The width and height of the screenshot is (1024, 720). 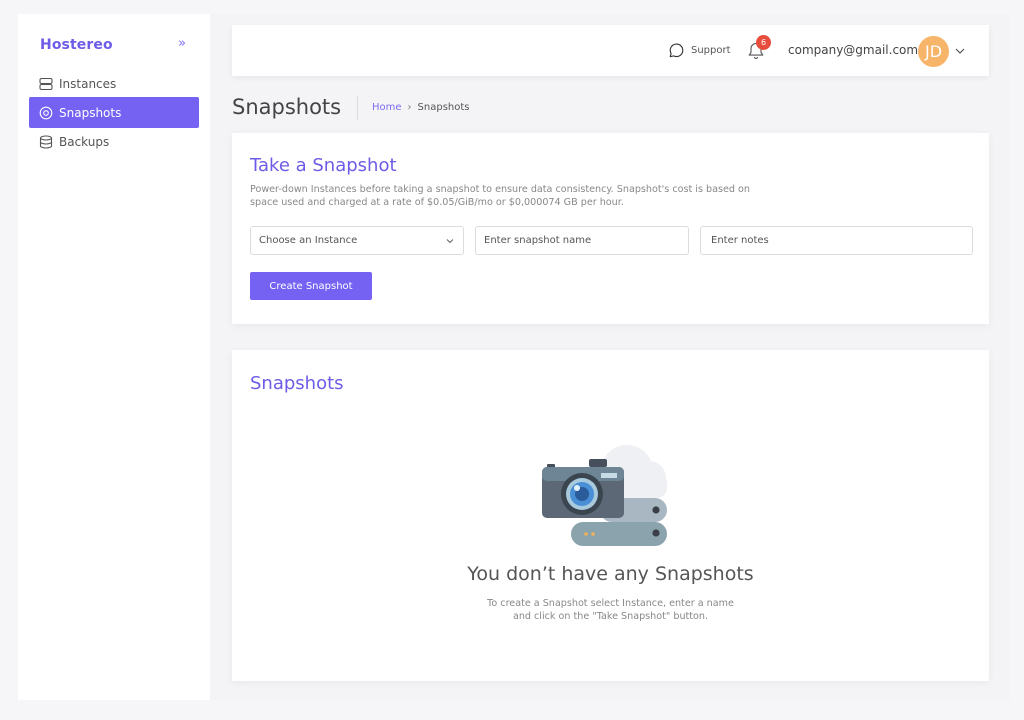 What do you see at coordinates (84, 141) in the screenshot?
I see `sidebar-item-label: Backups` at bounding box center [84, 141].